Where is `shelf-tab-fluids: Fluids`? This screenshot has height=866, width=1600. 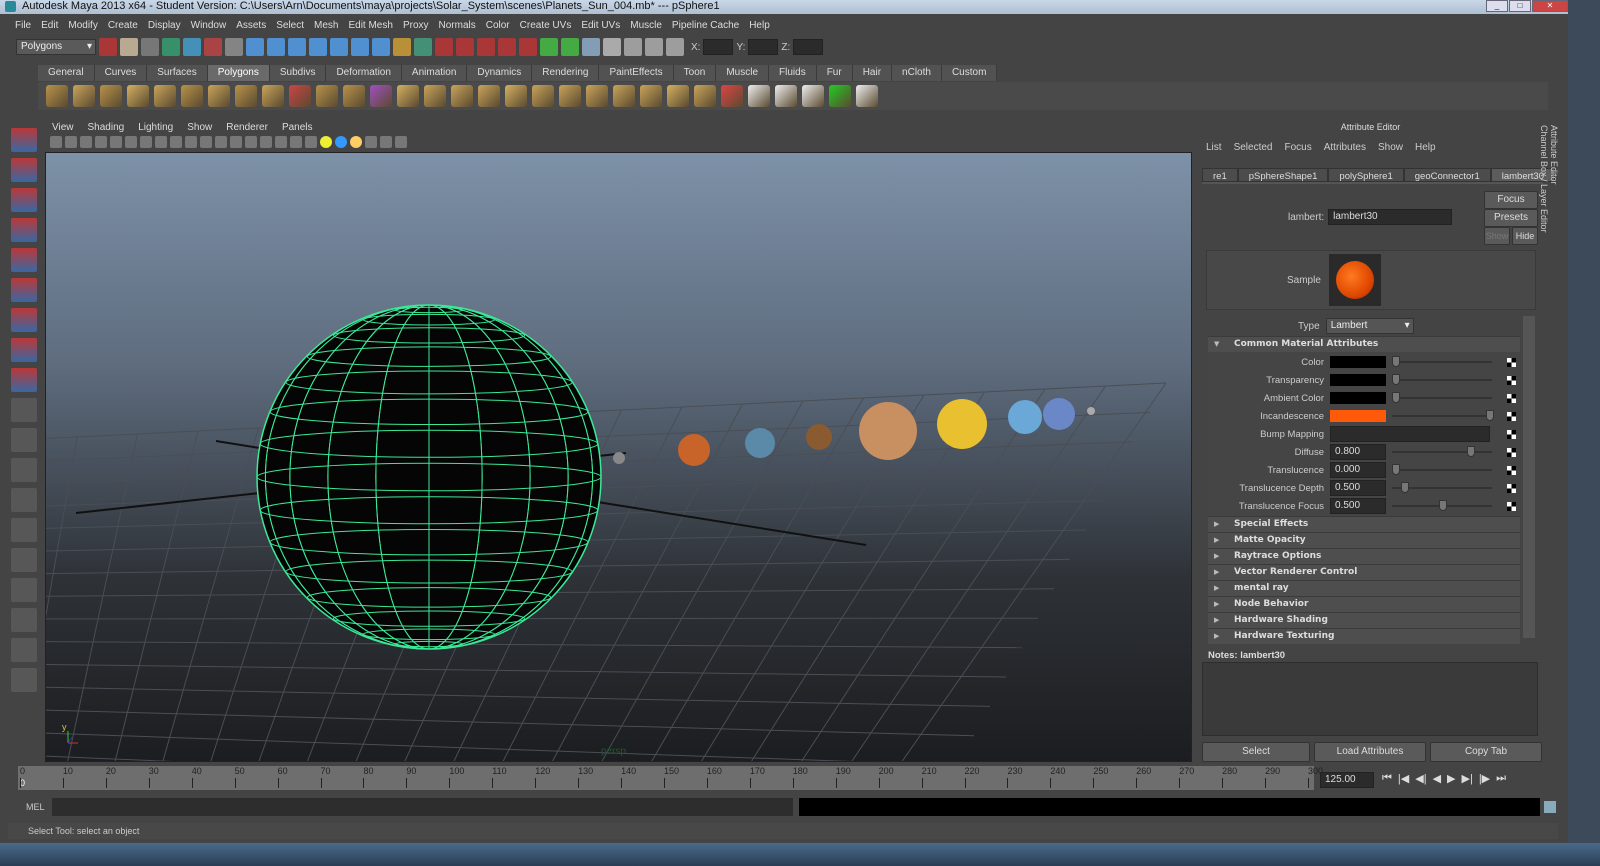
shelf-tab-fluids: Fluids is located at coordinates (793, 73).